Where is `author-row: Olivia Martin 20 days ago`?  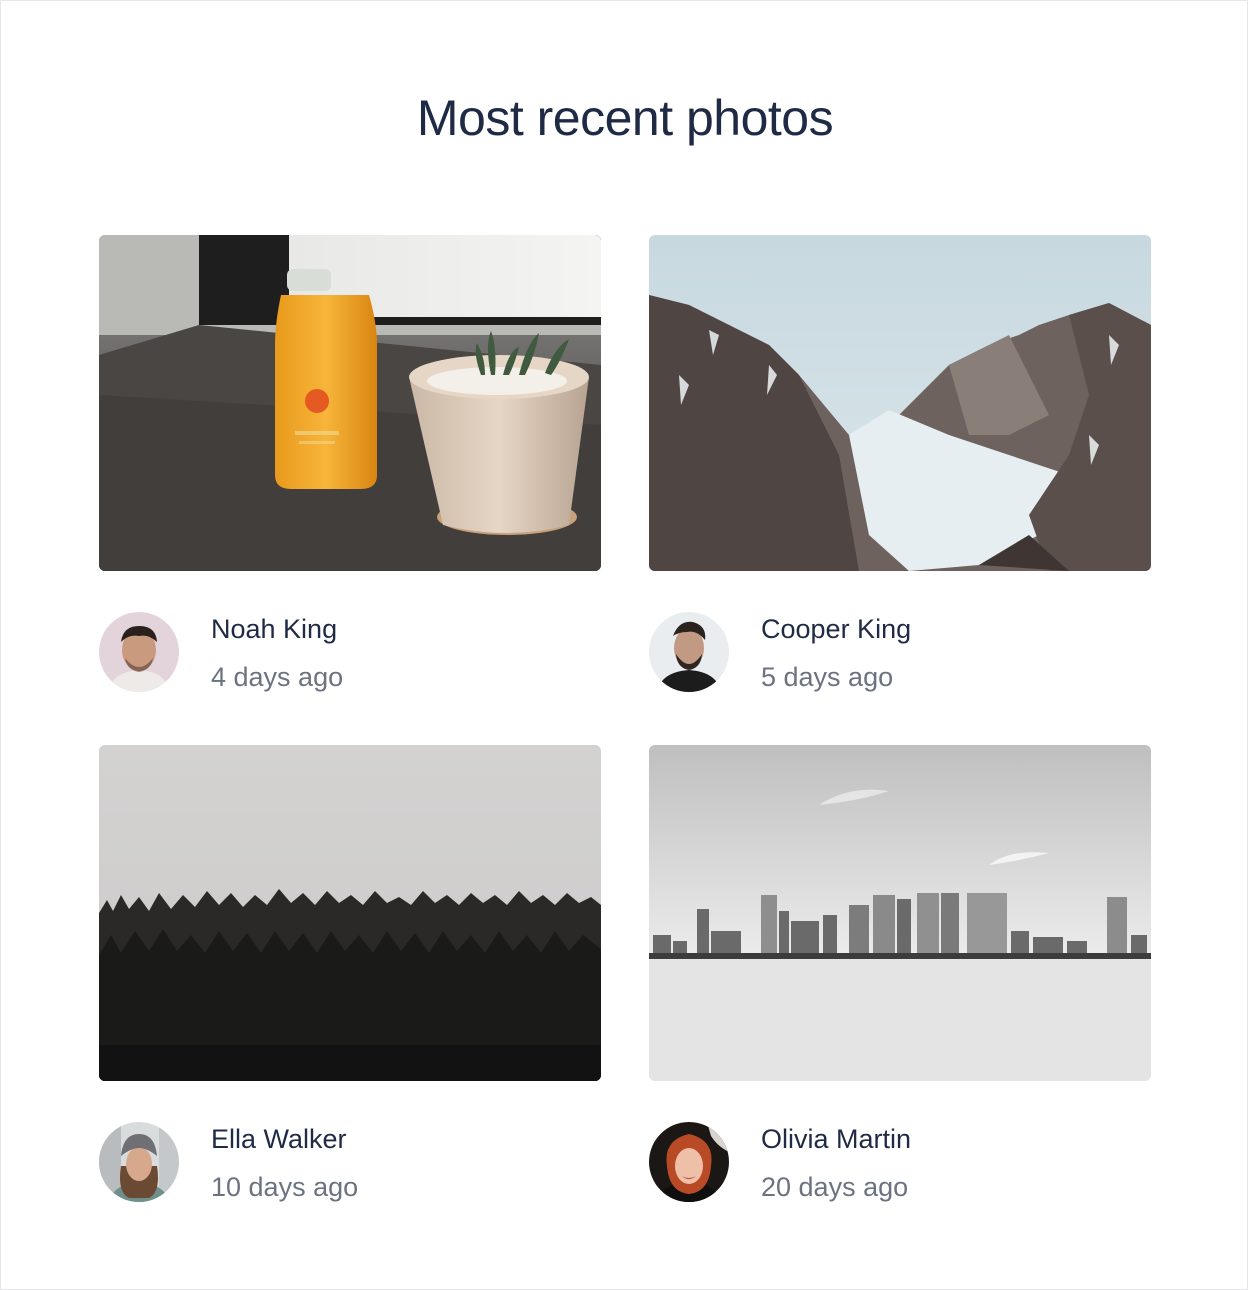 author-row: Olivia Martin 20 days ago is located at coordinates (900, 1162).